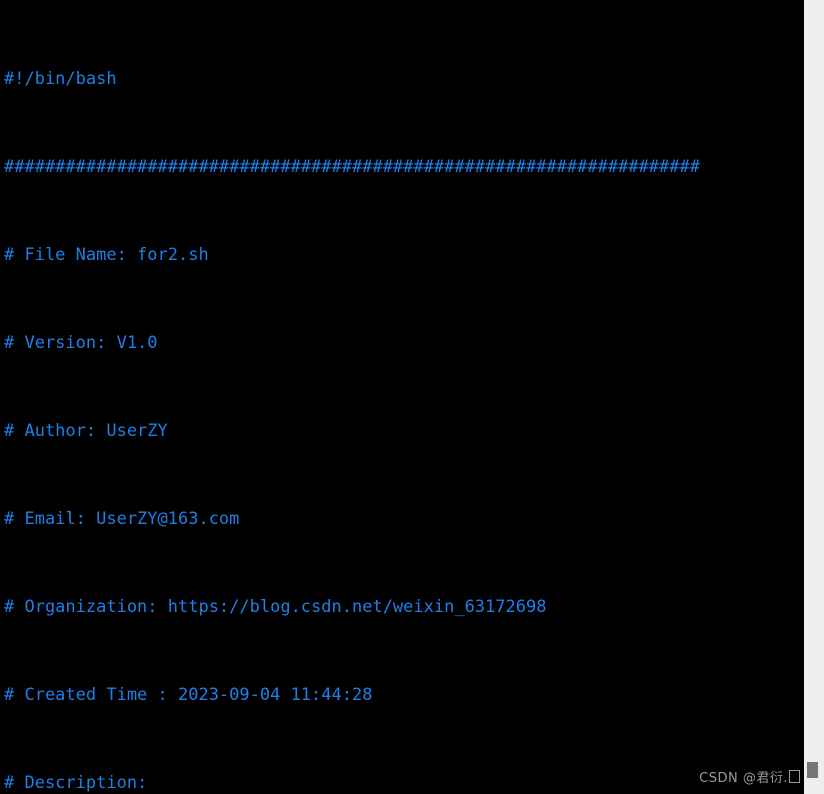  What do you see at coordinates (106, 255) in the screenshot?
I see `comment-file-name: # File Name: for2.sh` at bounding box center [106, 255].